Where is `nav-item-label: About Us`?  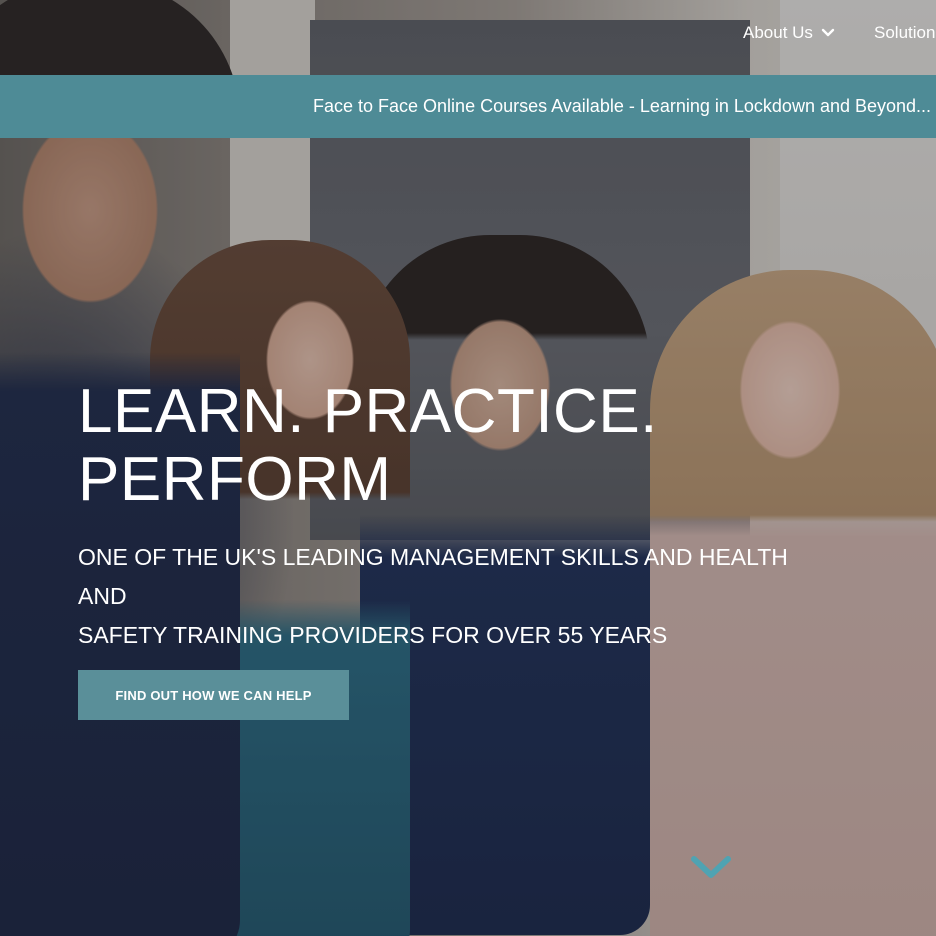
nav-item-label: About Us is located at coordinates (778, 32).